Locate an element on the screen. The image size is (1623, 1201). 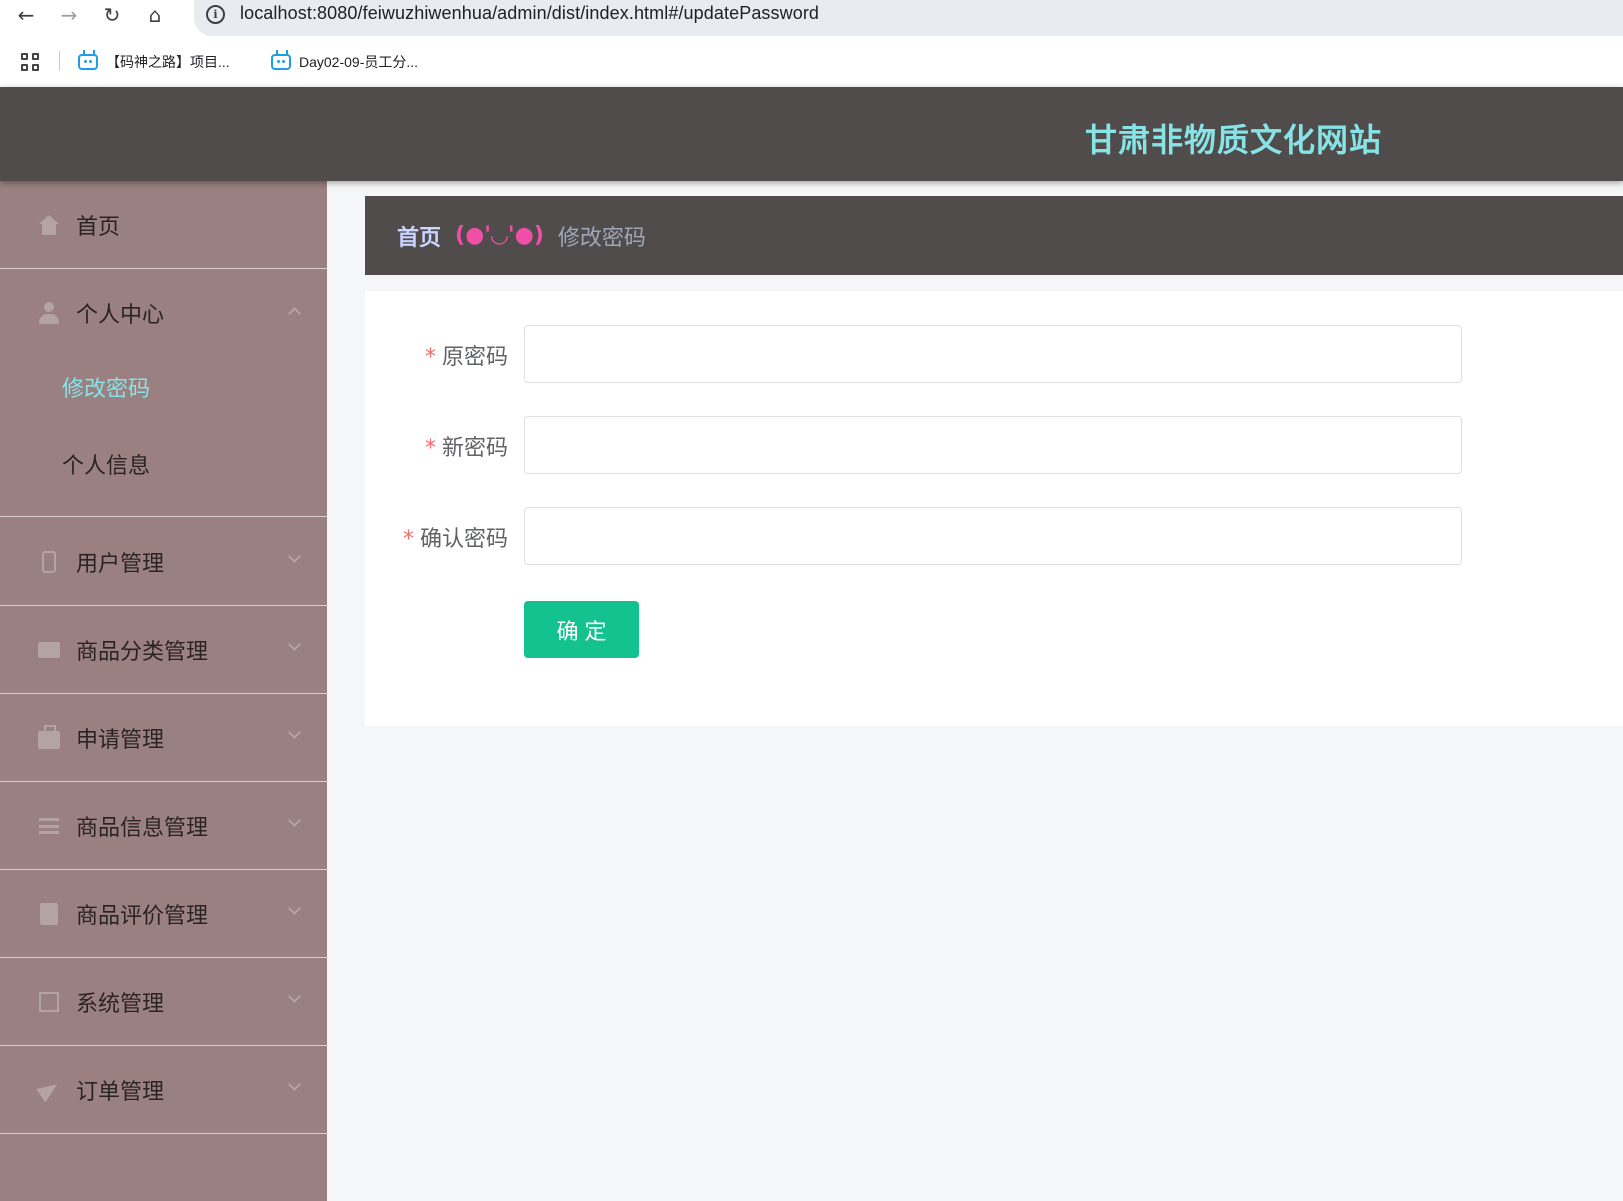
breadcrumb: 首页 (●'◡'●) 修改密码 is located at coordinates (994, 235).